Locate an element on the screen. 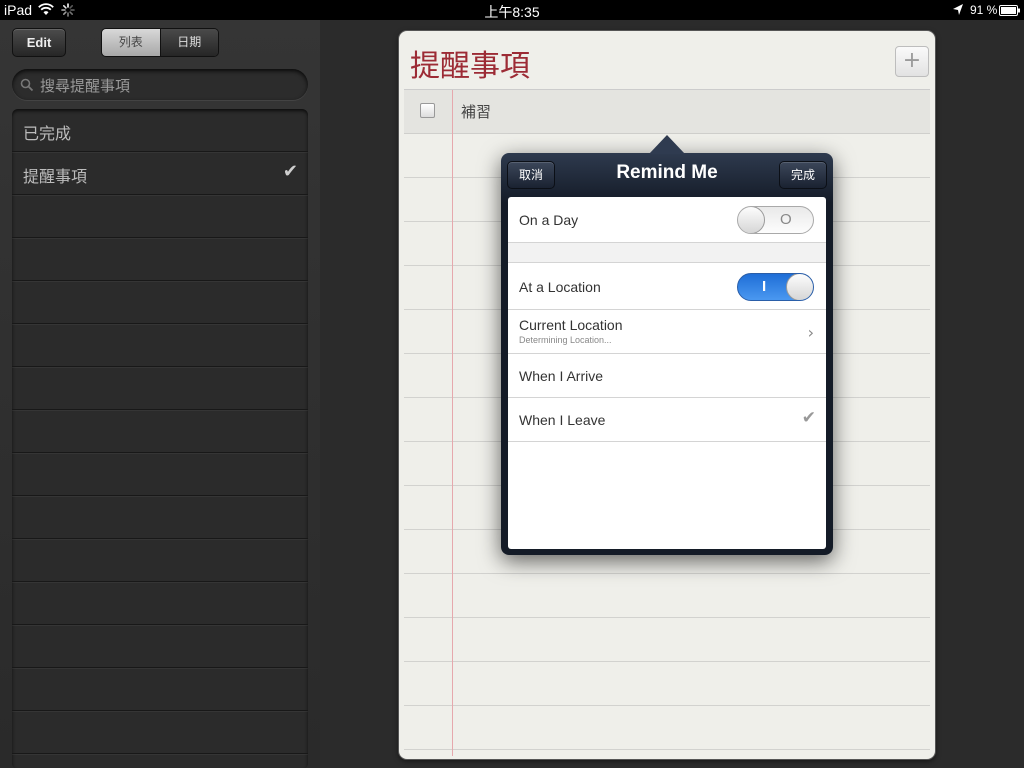 The width and height of the screenshot is (1024, 768). reminder-row: 補習 is located at coordinates (667, 112).